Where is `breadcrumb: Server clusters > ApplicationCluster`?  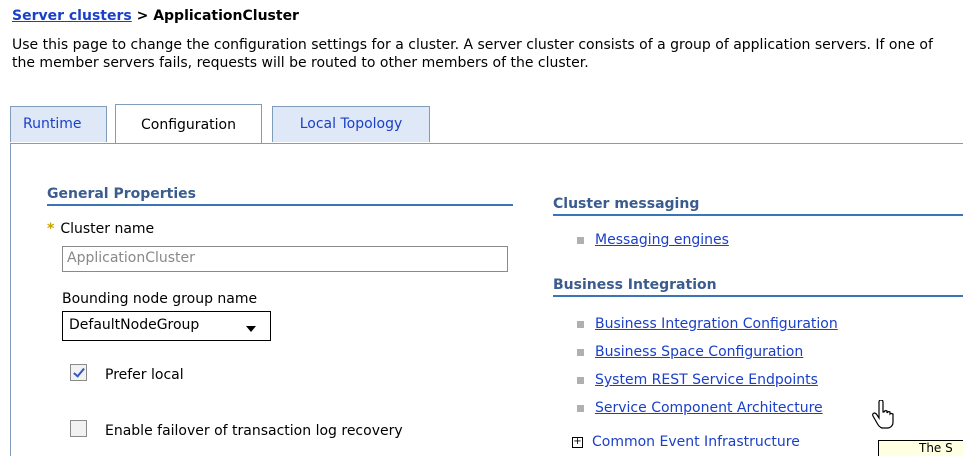
breadcrumb: Server clusters > ApplicationCluster is located at coordinates (155, 16).